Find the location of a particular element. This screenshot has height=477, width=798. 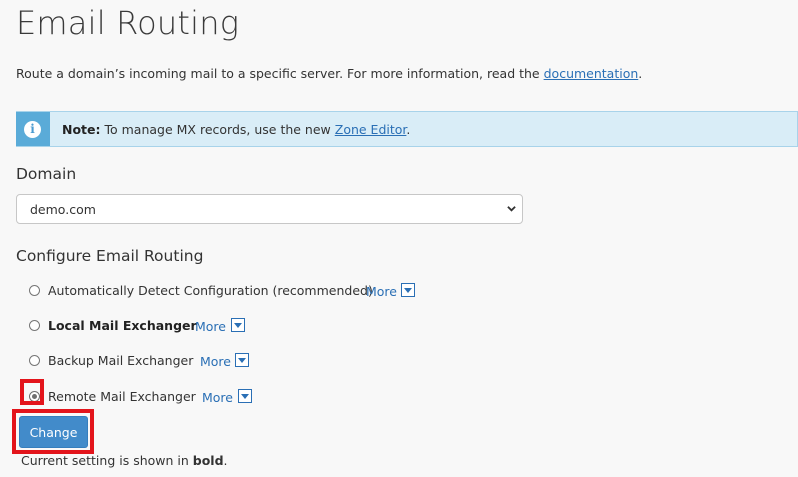

footer-bold-word: bold is located at coordinates (208, 460).